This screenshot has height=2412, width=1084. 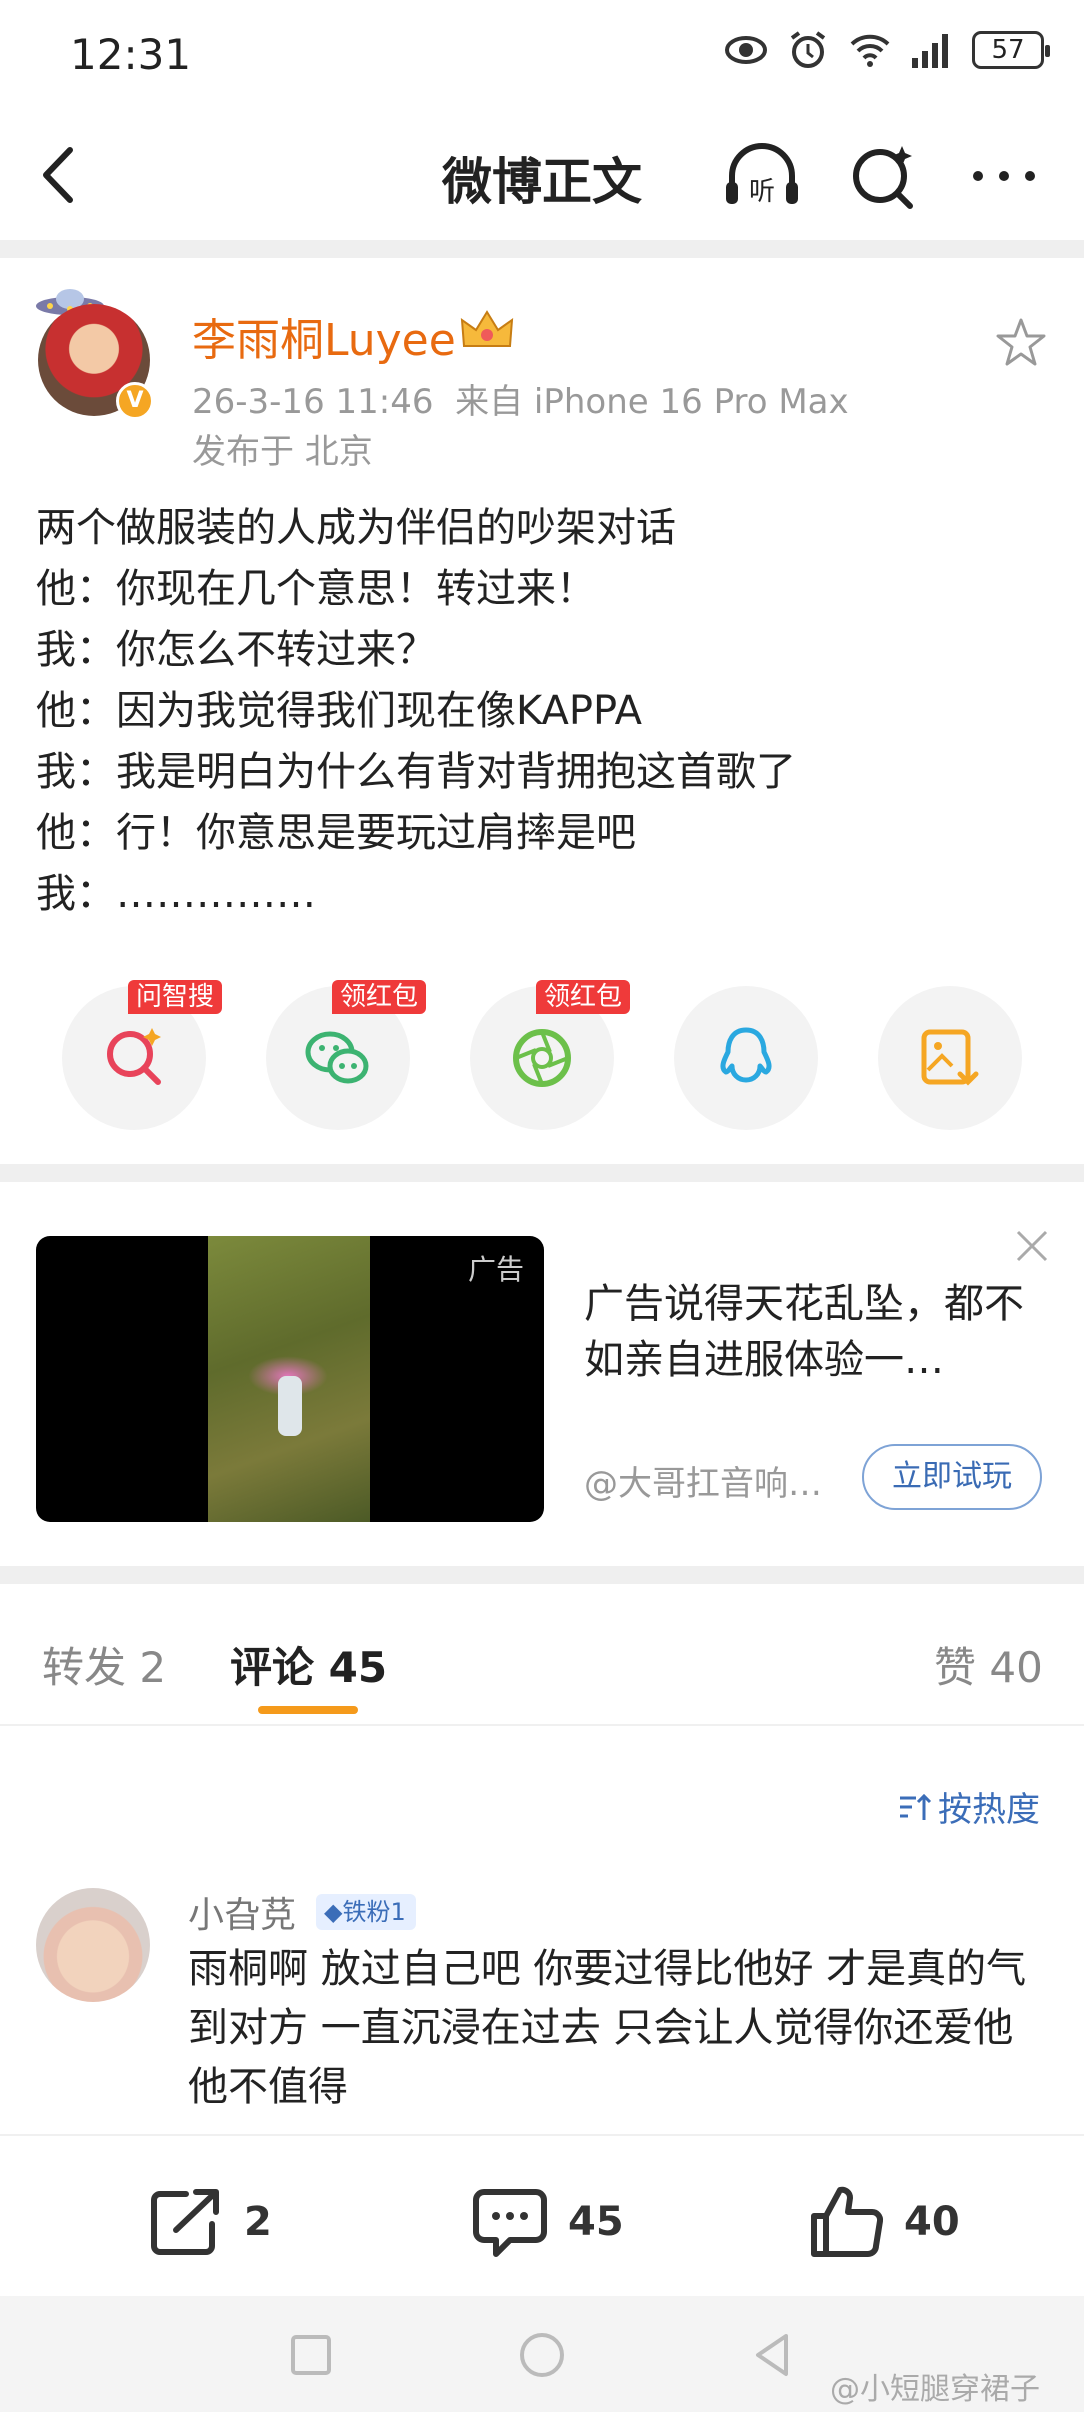 I want to click on repost-button: 2, so click(x=209, y=2222).